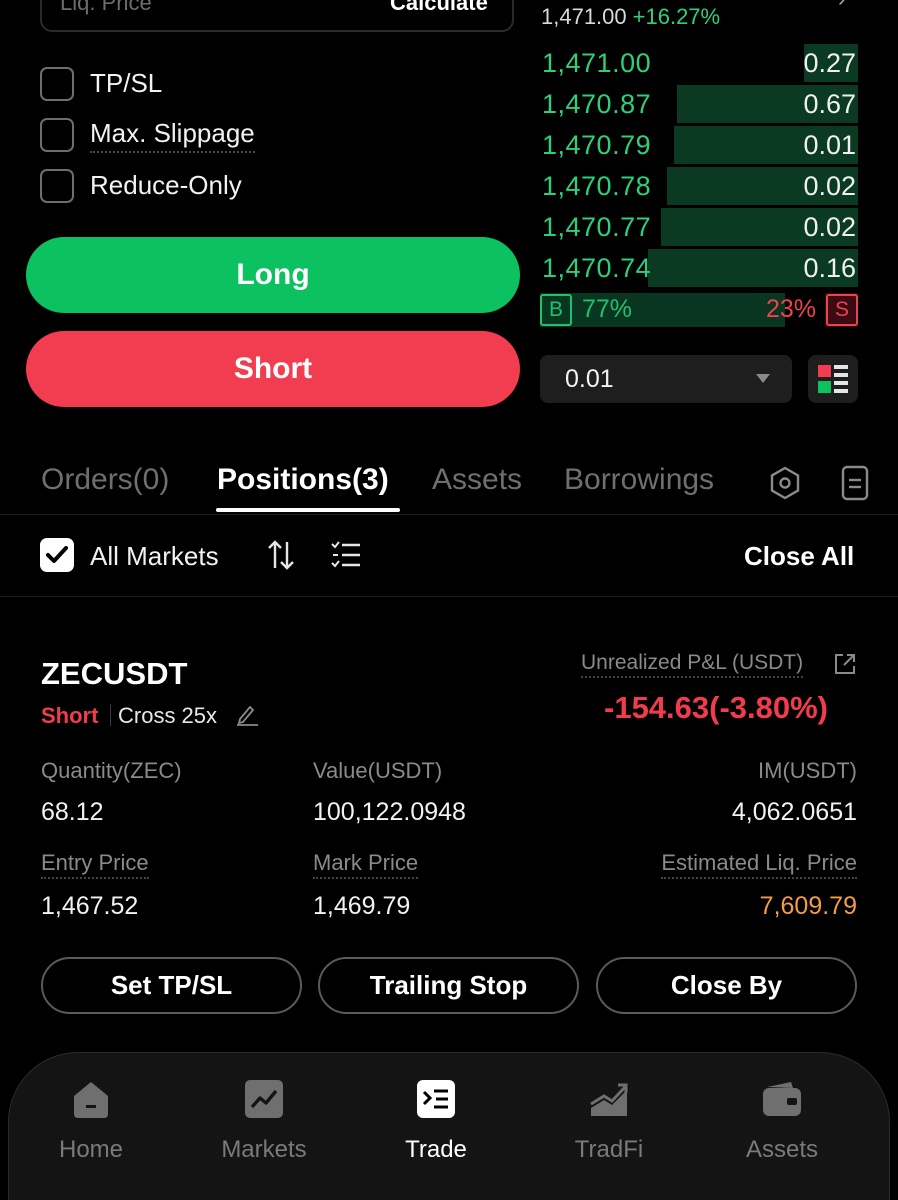  Describe the element at coordinates (845, 664) in the screenshot. I see `share-external-icon` at that location.